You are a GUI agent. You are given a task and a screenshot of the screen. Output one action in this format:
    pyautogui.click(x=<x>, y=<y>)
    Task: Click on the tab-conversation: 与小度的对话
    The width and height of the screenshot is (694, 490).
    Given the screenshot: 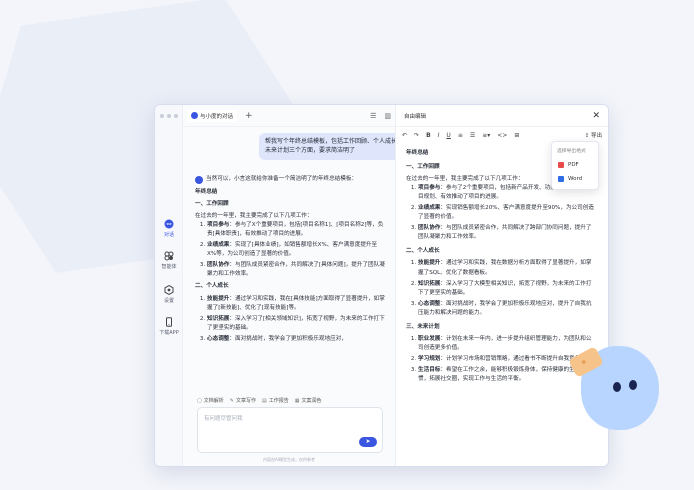 What is the action you would take?
    pyautogui.click(x=212, y=115)
    